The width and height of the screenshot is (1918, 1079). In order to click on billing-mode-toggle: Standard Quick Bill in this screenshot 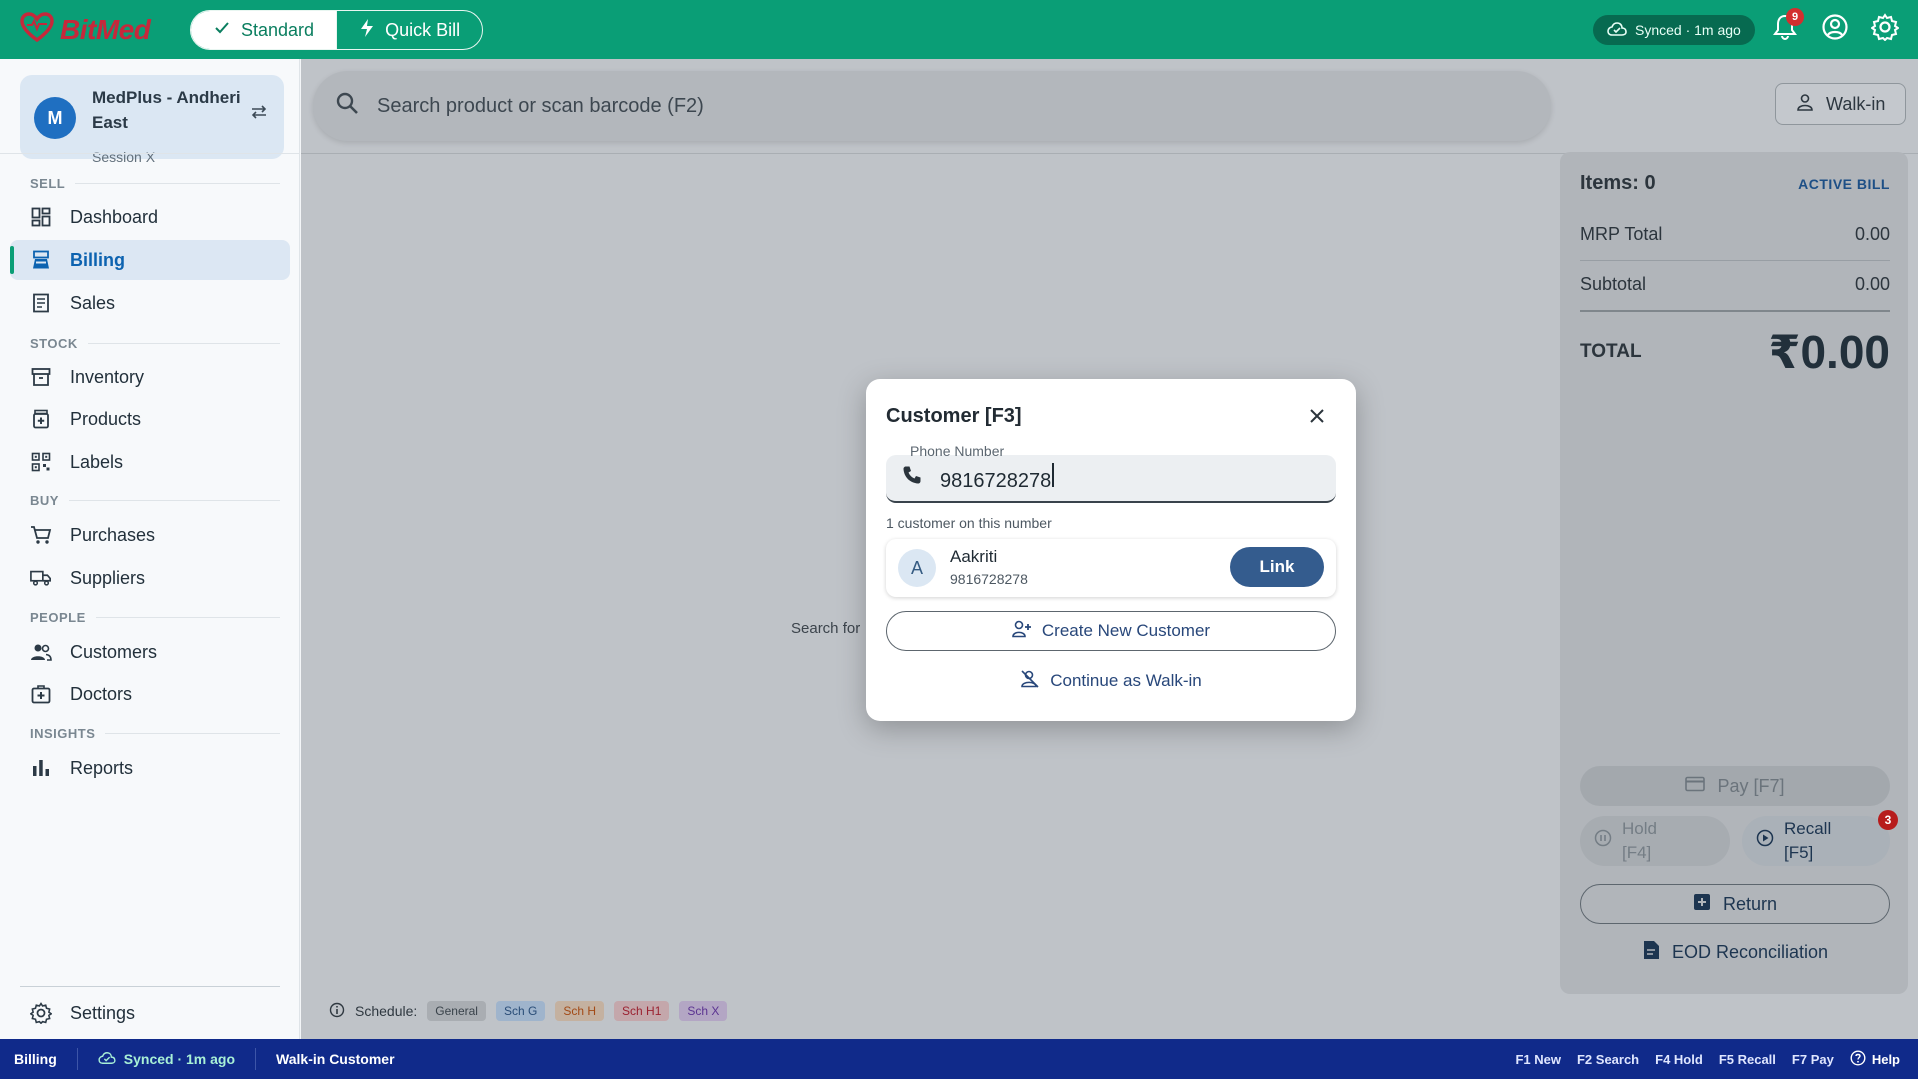, I will do `click(337, 30)`.